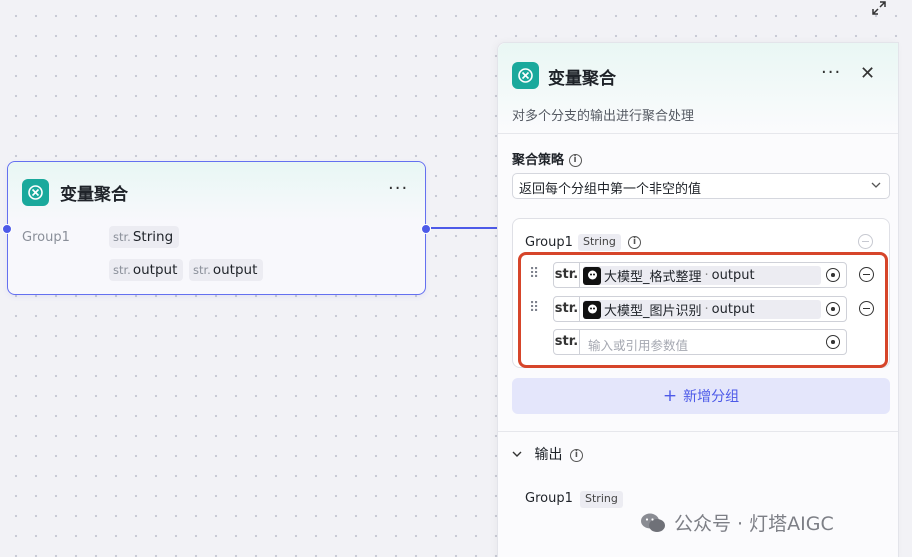 The image size is (912, 557). I want to click on group-type-badge: String, so click(599, 242).